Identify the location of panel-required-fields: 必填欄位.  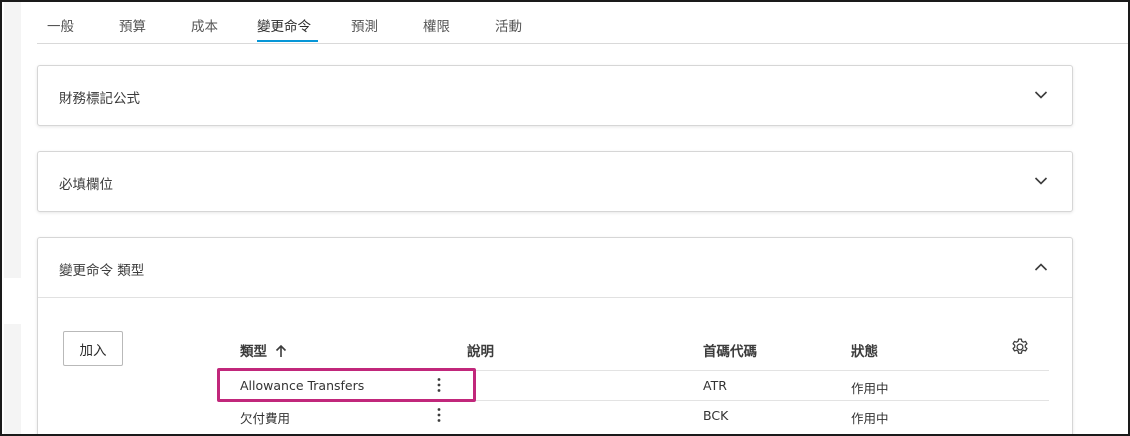
(555, 181).